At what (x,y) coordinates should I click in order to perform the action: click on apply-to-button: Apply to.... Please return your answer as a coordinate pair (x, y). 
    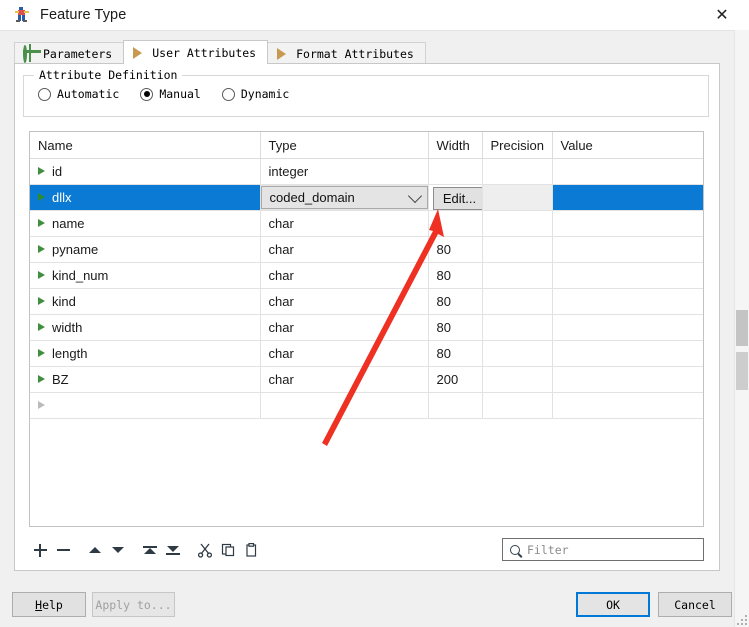
    Looking at the image, I should click on (133, 604).